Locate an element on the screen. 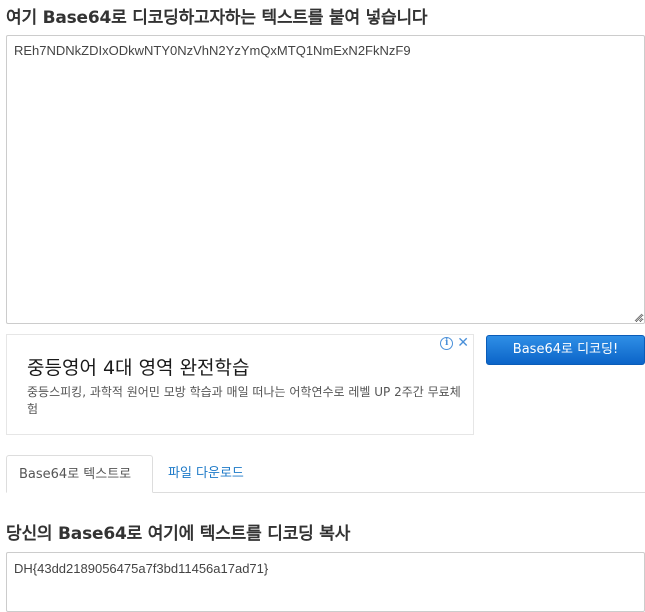 This screenshot has width=645, height=612. tab-bar: Base64로 텍스트로 파일 다운로드 is located at coordinates (325, 474).